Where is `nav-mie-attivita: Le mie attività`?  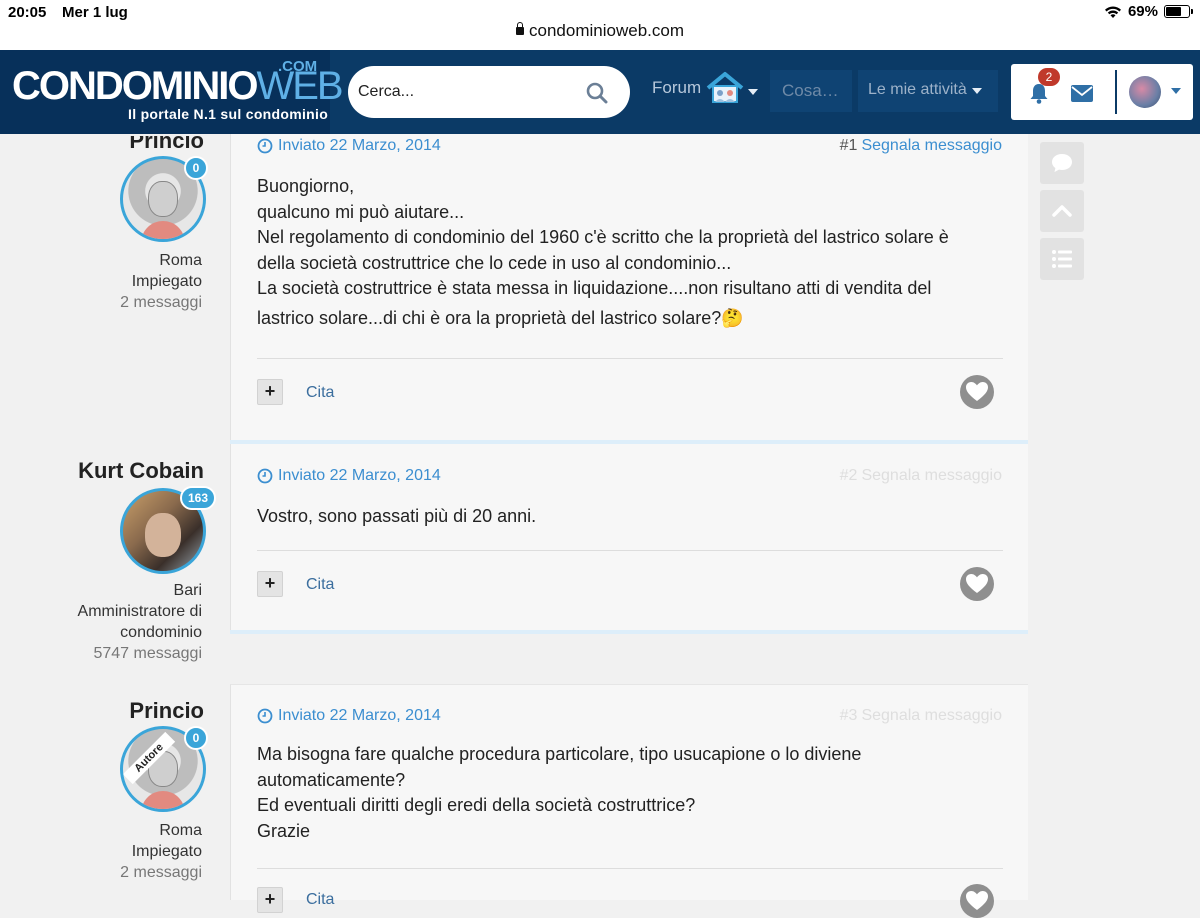
nav-mie-attivita: Le mie attività is located at coordinates (928, 91).